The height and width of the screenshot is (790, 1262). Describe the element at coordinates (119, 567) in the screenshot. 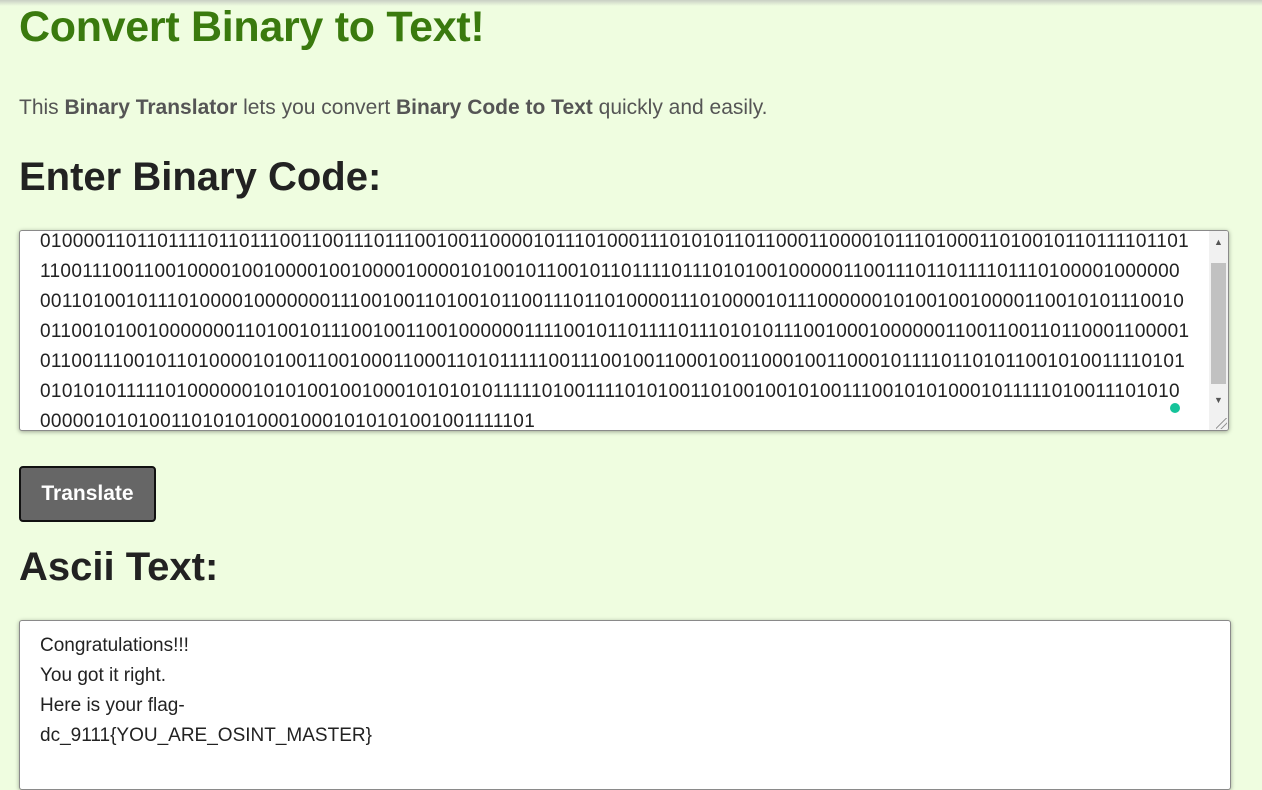

I see `ascii-output-heading: Ascii Text:` at that location.